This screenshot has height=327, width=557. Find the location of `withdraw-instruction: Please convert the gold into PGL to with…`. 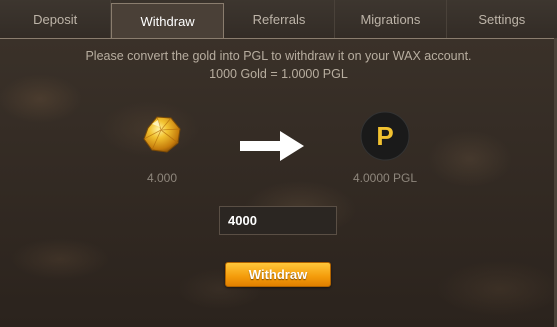

withdraw-instruction: Please convert the gold into PGL to with… is located at coordinates (278, 56).